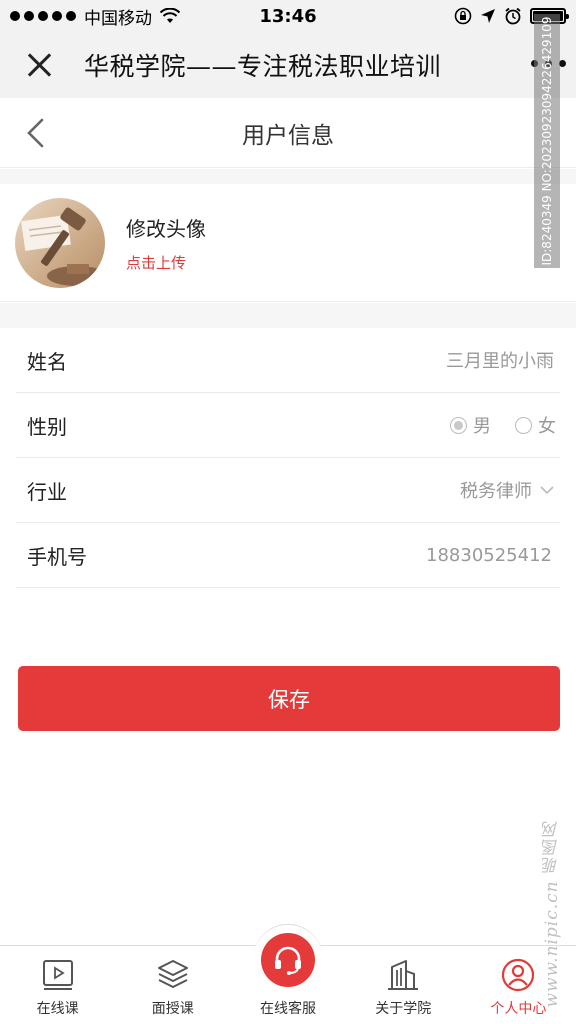 This screenshot has width=576, height=1024. What do you see at coordinates (535, 425) in the screenshot?
I see `gender-option-female: 女` at bounding box center [535, 425].